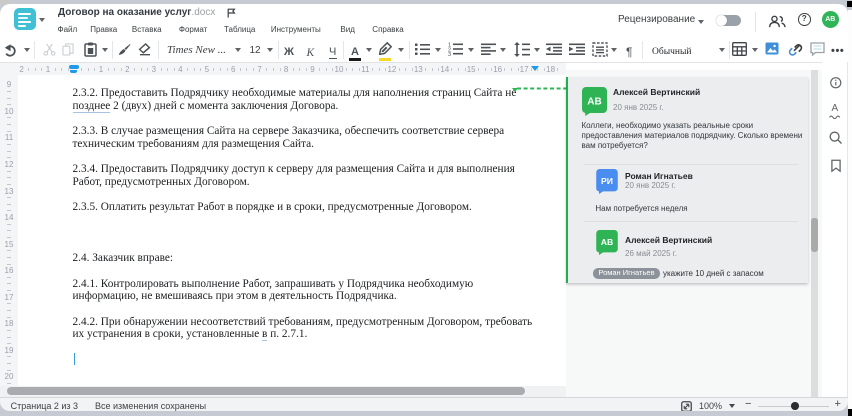  I want to click on svg-text: 3, so click(449, 54).